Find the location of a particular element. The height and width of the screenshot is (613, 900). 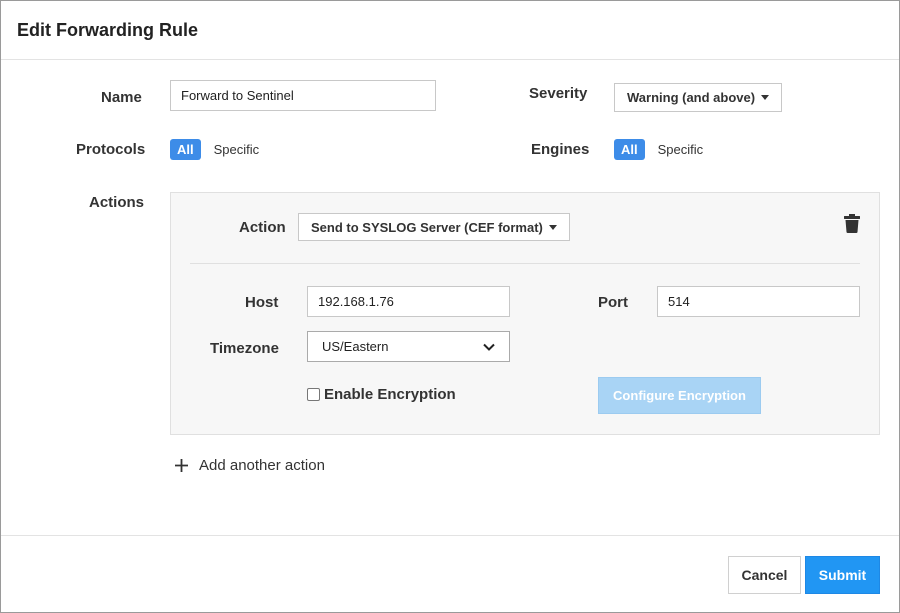

trash-icon is located at coordinates (852, 223).